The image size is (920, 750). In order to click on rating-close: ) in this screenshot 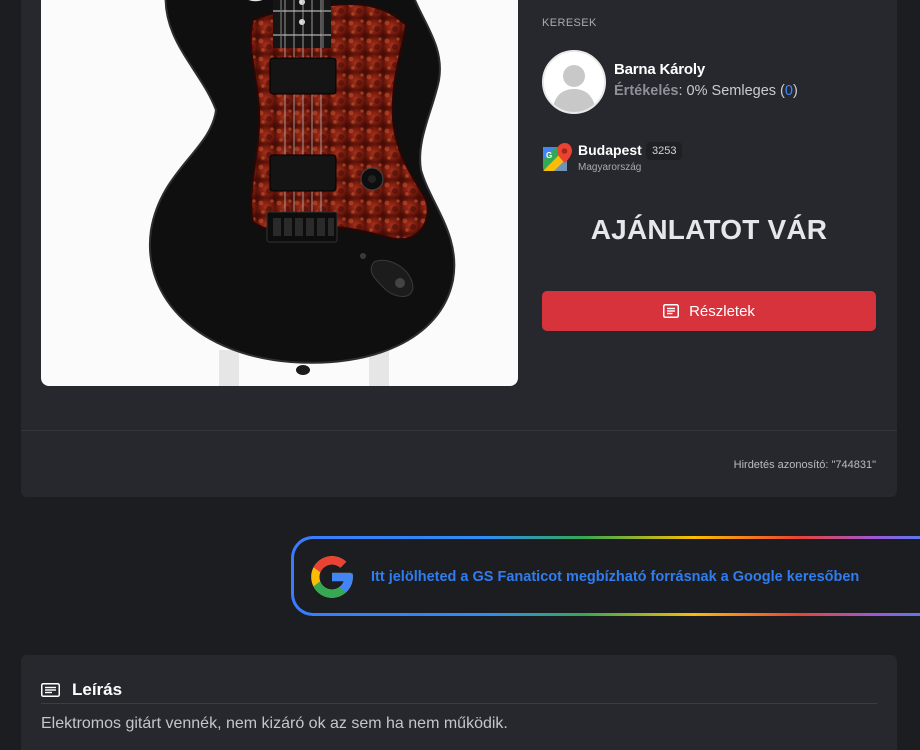, I will do `click(795, 91)`.